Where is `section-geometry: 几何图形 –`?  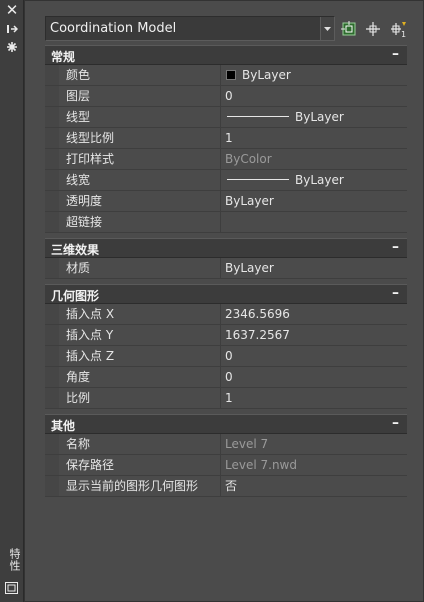 section-geometry: 几何图形 – is located at coordinates (226, 294).